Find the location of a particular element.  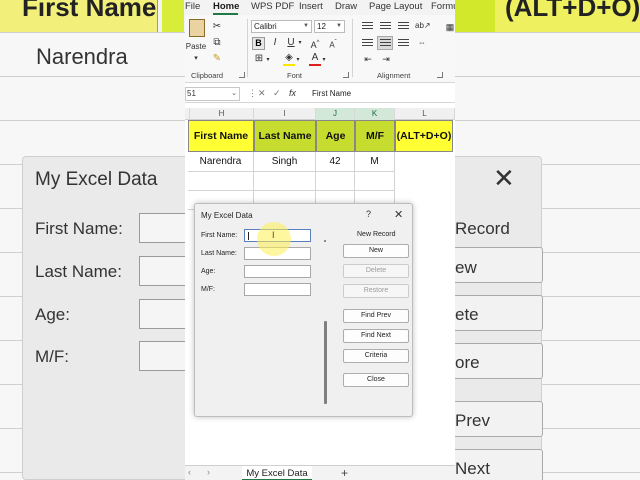

font-name-combo: Calibri ▼ is located at coordinates (281, 26).